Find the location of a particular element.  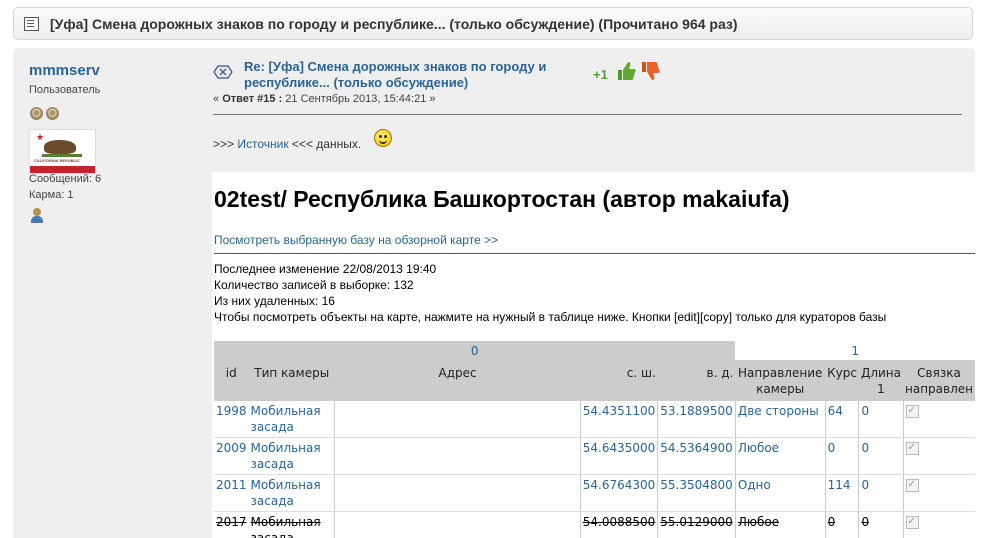

cell-lon: 54.5364900 is located at coordinates (696, 456).